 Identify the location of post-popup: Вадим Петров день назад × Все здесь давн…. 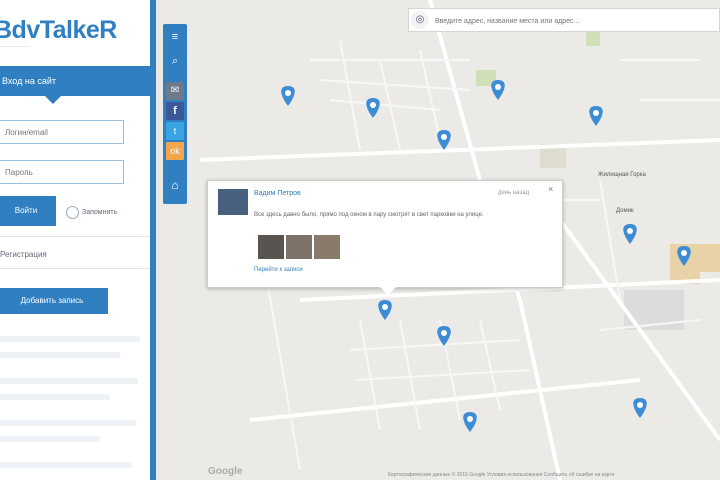
(385, 237).